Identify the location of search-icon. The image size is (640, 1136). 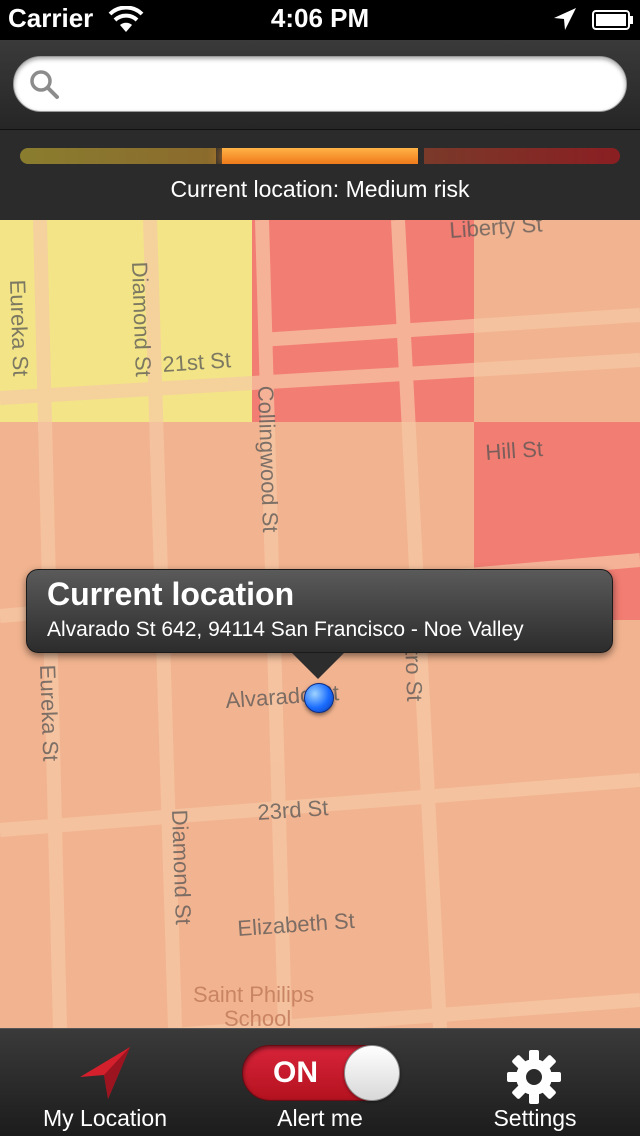
(44, 84).